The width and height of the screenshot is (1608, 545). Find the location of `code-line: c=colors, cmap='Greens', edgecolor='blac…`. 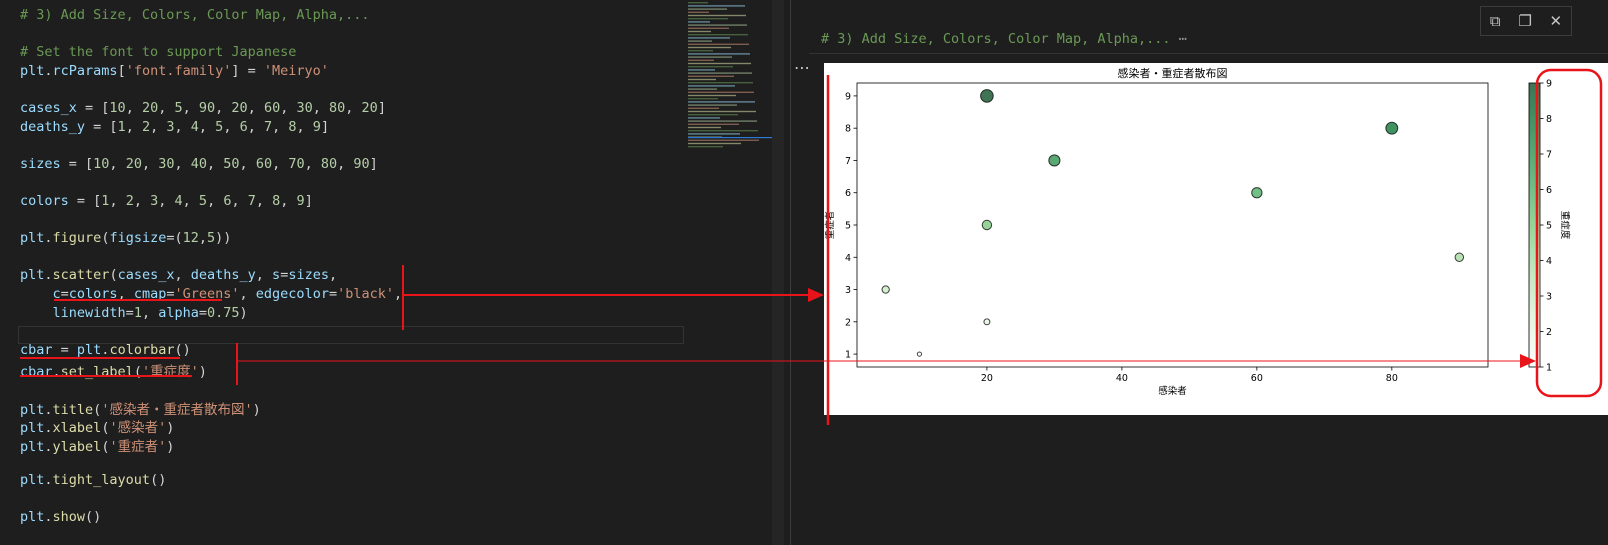

code-line: c=colors, cmap='Greens', edgecolor='blac… is located at coordinates (211, 294).